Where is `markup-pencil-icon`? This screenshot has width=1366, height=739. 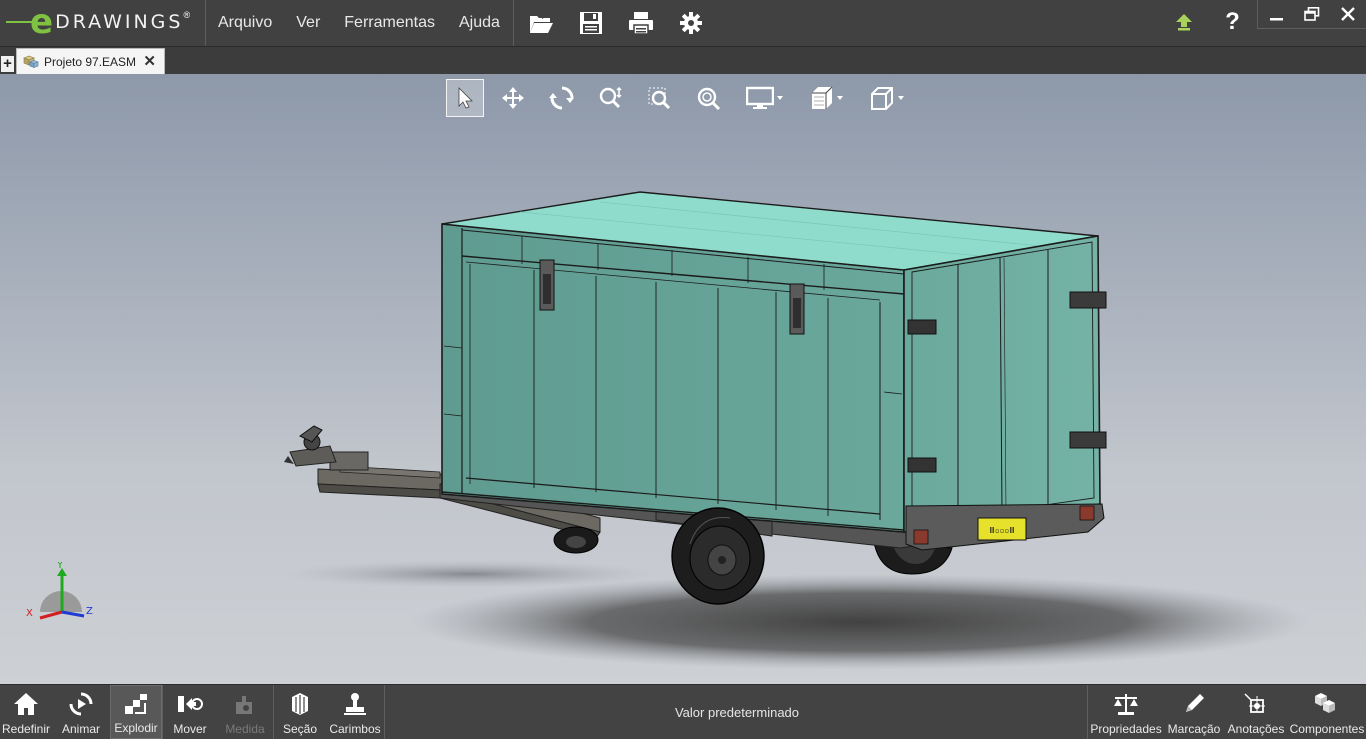 markup-pencil-icon is located at coordinates (1195, 703).